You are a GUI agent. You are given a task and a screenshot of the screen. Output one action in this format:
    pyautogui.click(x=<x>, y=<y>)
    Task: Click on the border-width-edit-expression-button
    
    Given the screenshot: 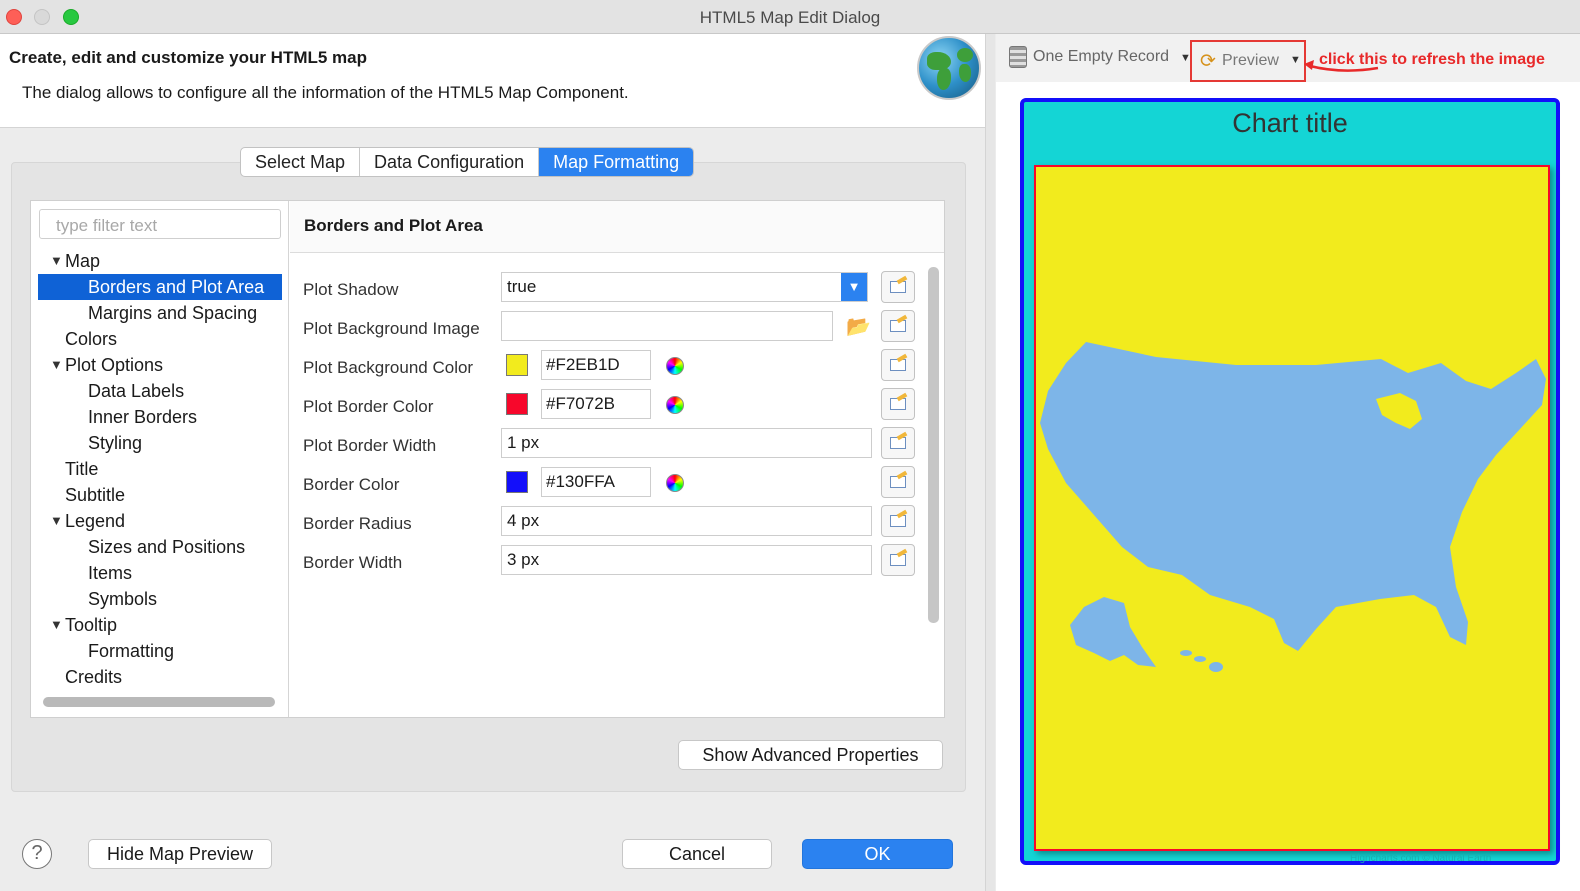 What is the action you would take?
    pyautogui.click(x=898, y=560)
    